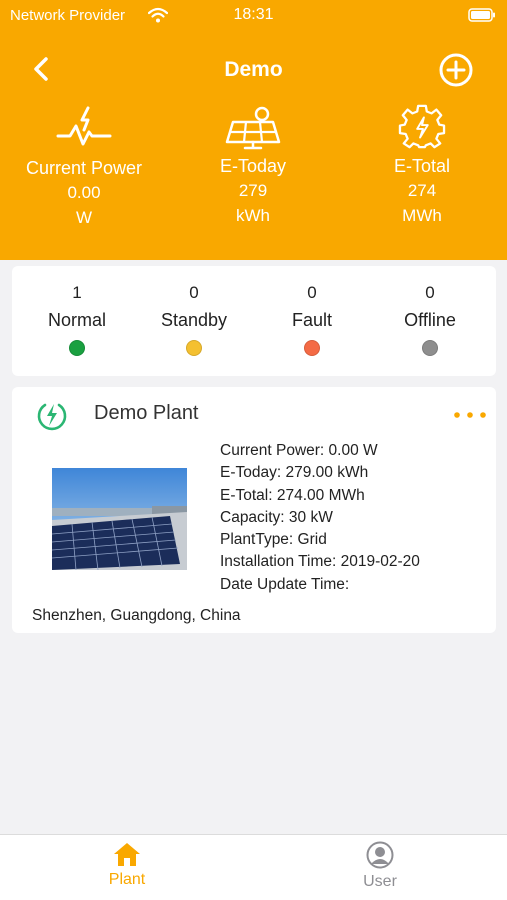  I want to click on status-bar: Network Provider 18:31, so click(253, 16).